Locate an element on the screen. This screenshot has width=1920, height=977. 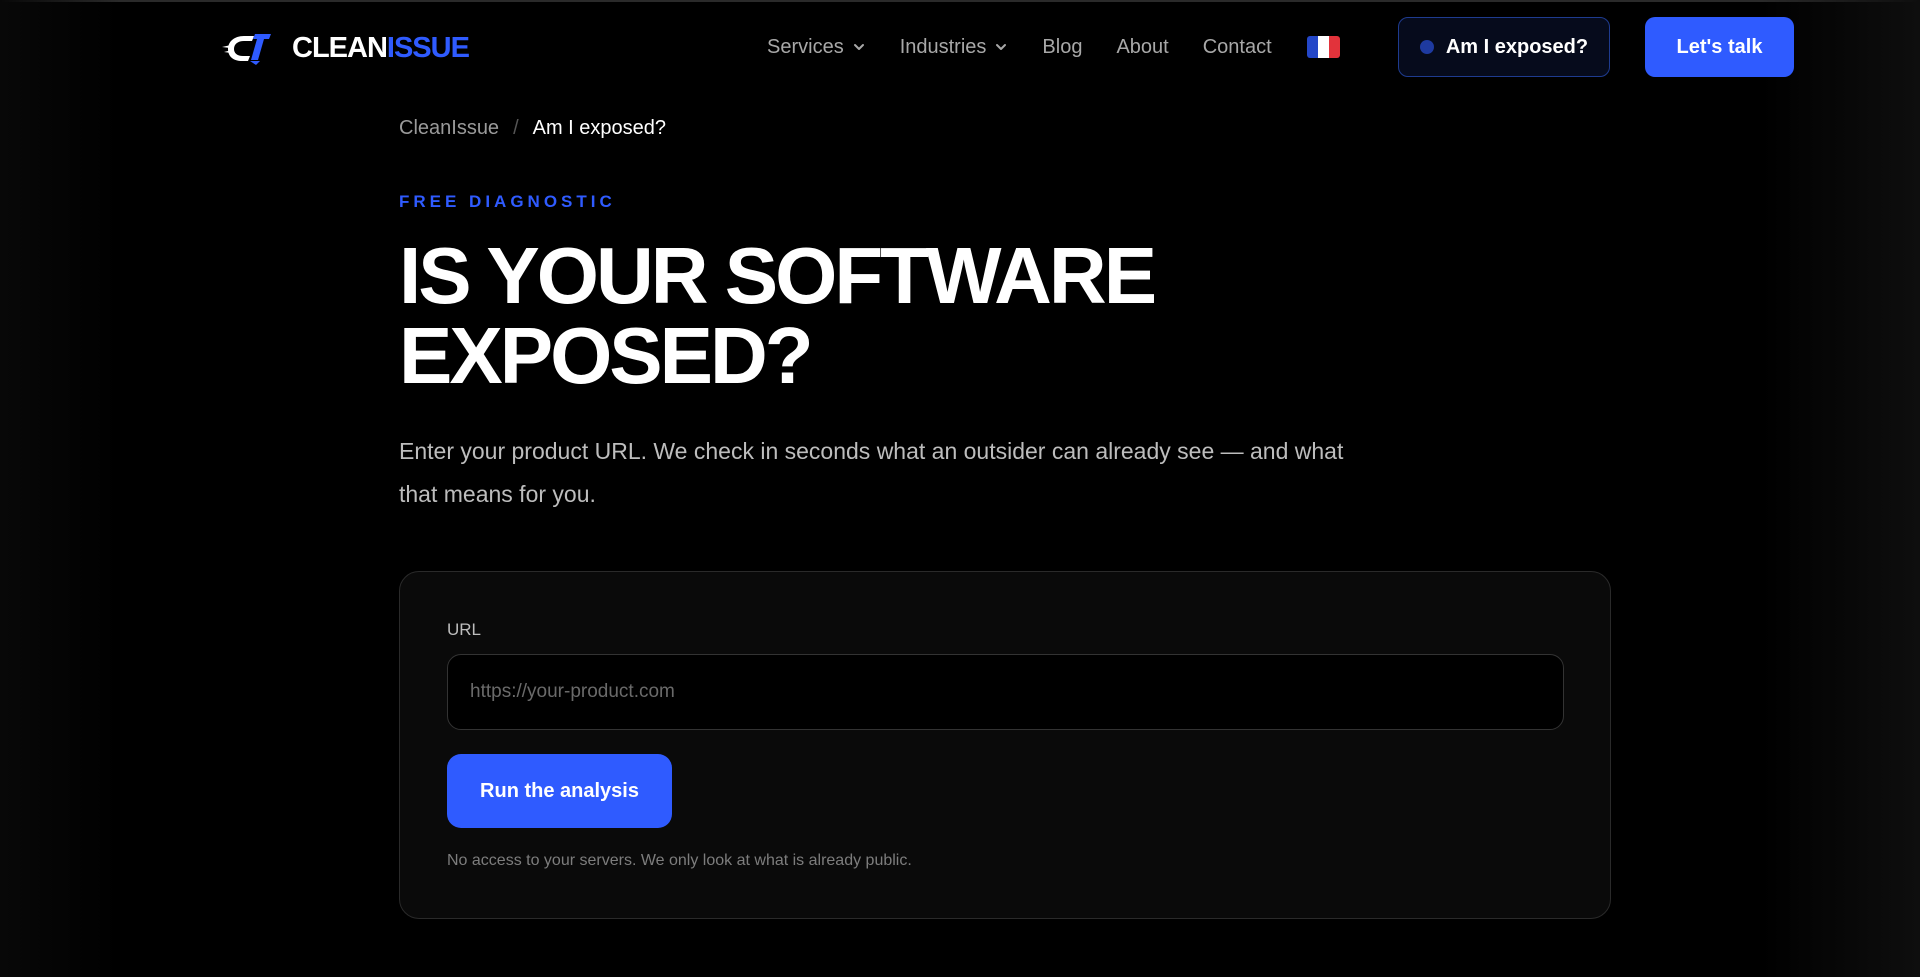
left-edge-shade is located at coordinates (60, 488).